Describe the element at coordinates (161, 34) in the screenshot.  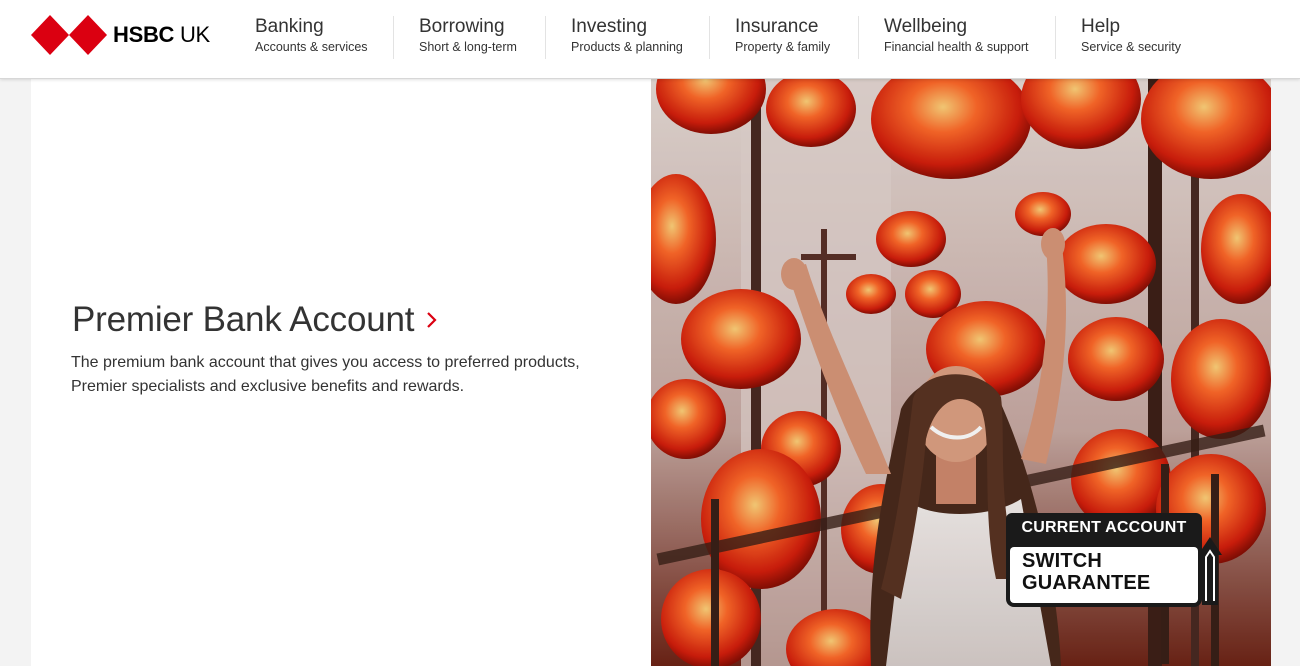
I see `logo-wordmark: HSBC UK` at that location.